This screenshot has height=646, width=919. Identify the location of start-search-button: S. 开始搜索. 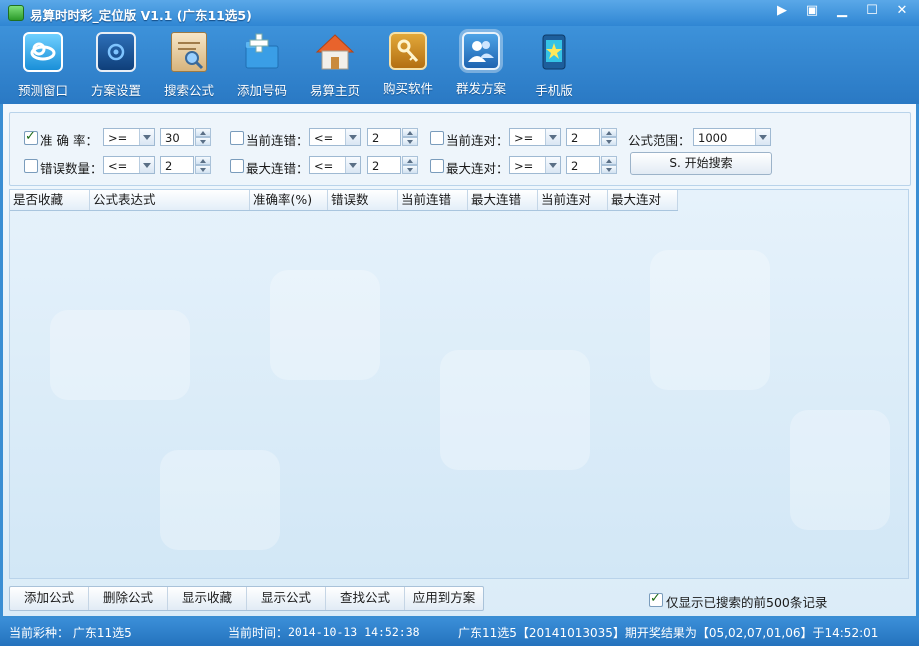
(701, 163).